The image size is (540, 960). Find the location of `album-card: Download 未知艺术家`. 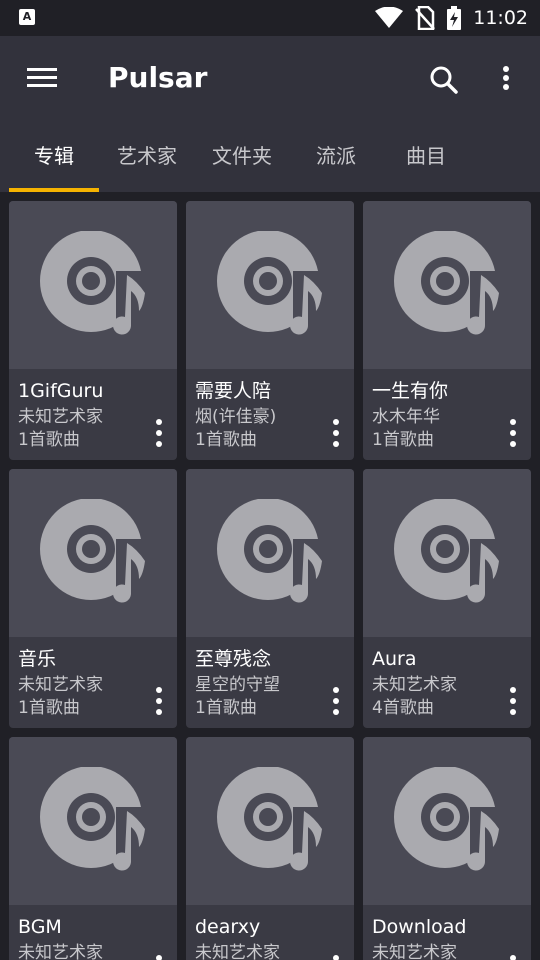

album-card: Download 未知艺术家 is located at coordinates (447, 848).